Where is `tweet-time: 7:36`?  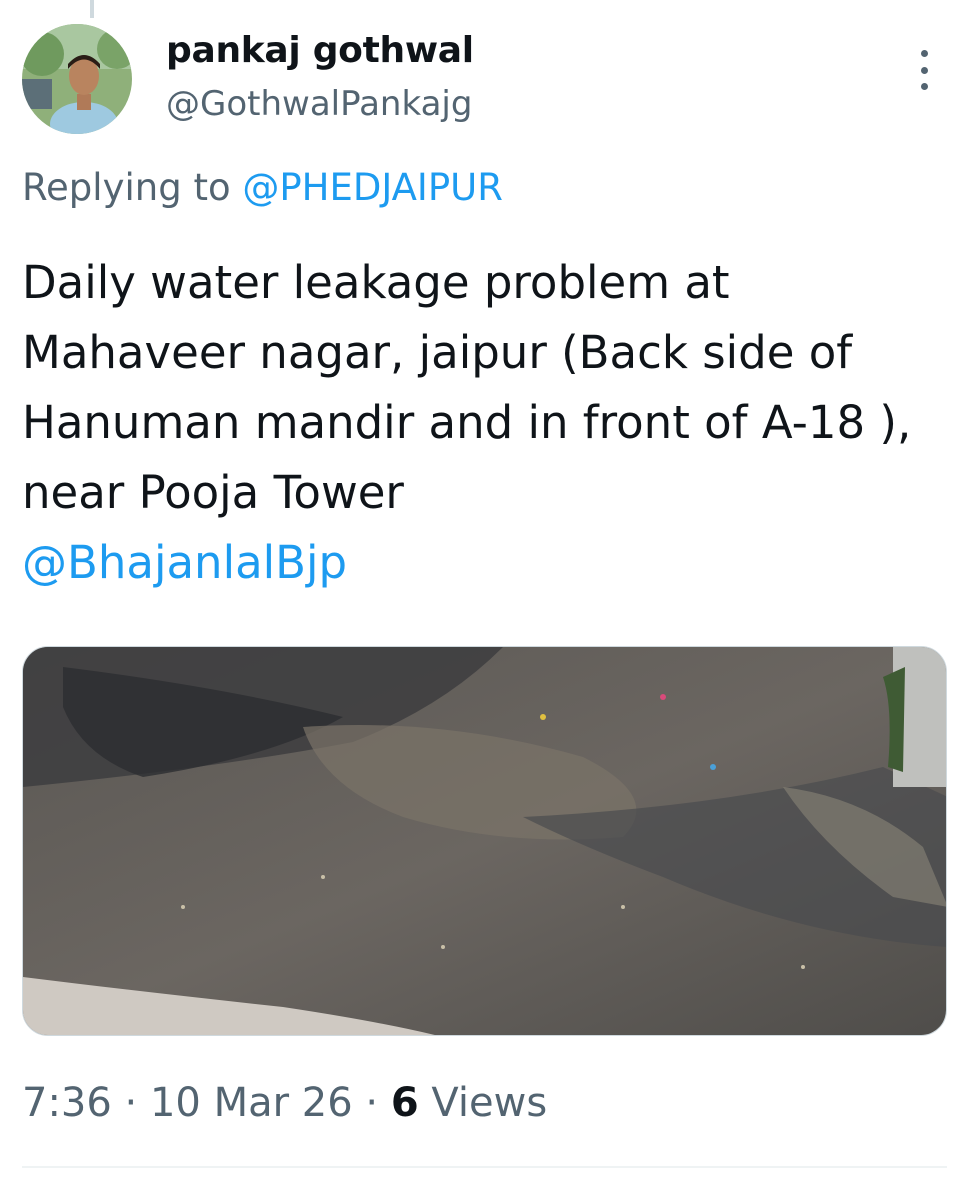 tweet-time: 7:36 is located at coordinates (67, 1103).